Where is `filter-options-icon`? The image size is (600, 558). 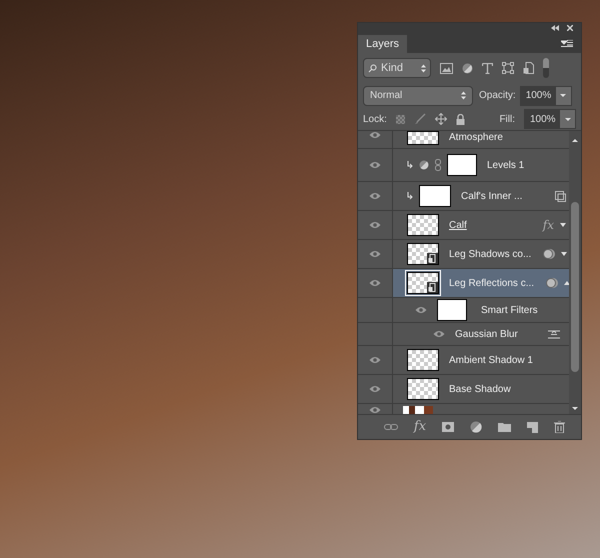 filter-options-icon is located at coordinates (554, 334).